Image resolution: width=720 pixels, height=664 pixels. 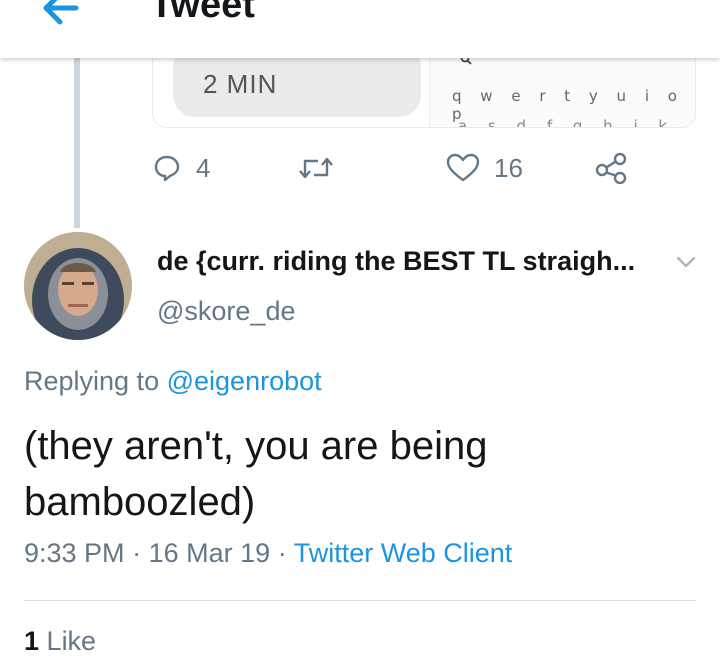 What do you see at coordinates (686, 262) in the screenshot?
I see `chevron-down-icon` at bounding box center [686, 262].